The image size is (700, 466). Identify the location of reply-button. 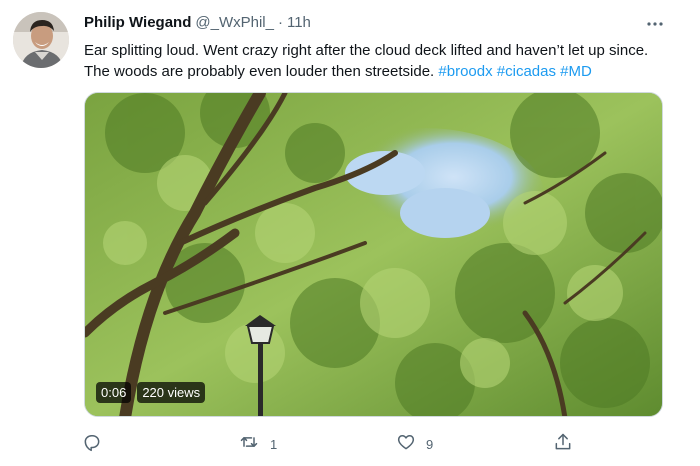
(97, 444).